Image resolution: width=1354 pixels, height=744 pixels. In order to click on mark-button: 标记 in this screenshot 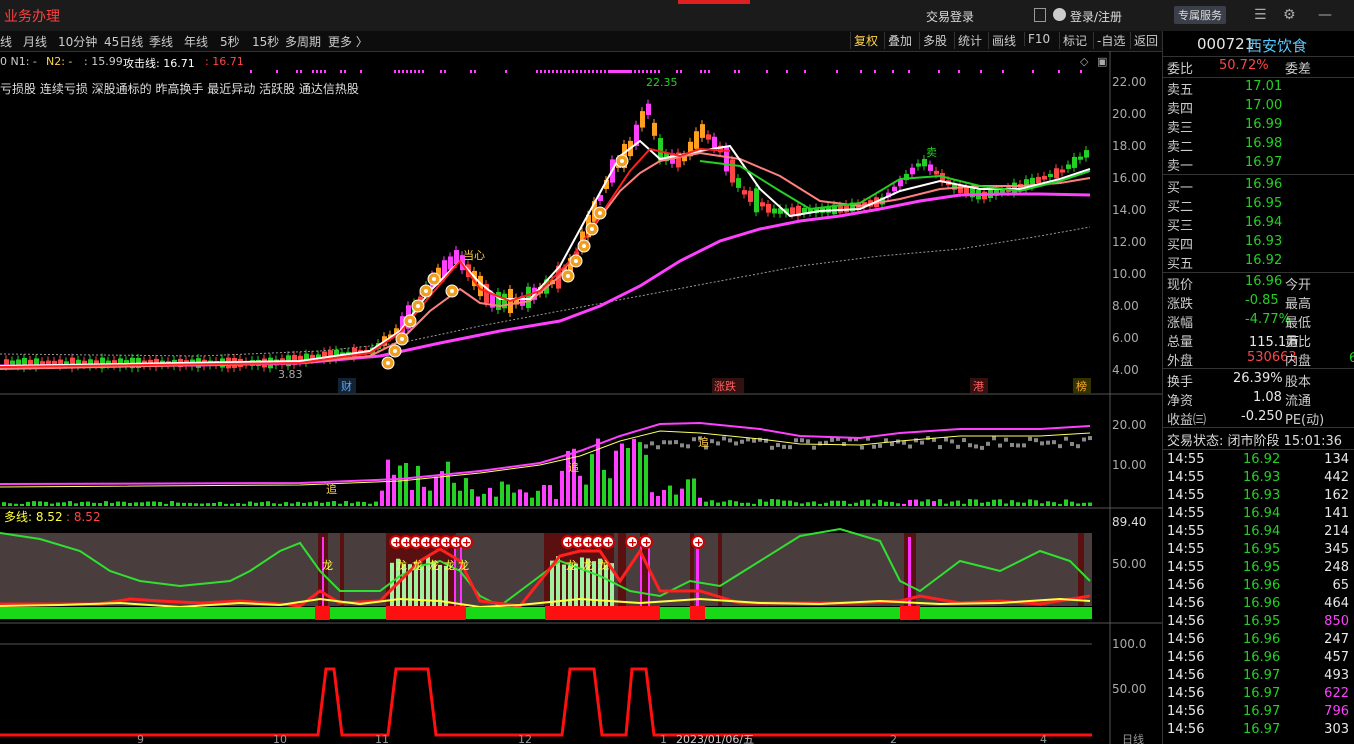, I will do `click(1074, 40)`.